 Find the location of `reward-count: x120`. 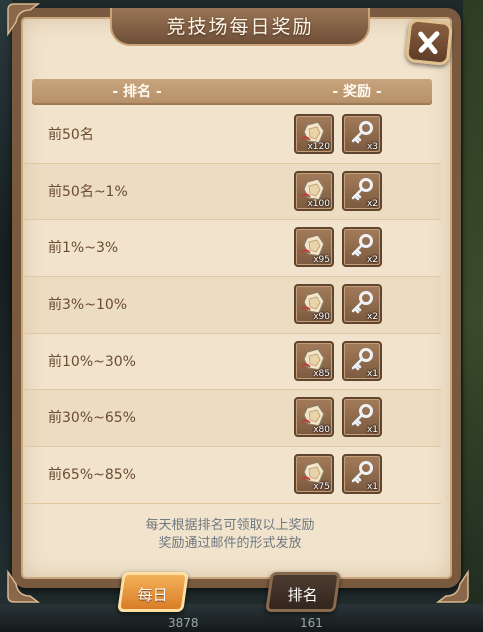

reward-count: x120 is located at coordinates (318, 147).